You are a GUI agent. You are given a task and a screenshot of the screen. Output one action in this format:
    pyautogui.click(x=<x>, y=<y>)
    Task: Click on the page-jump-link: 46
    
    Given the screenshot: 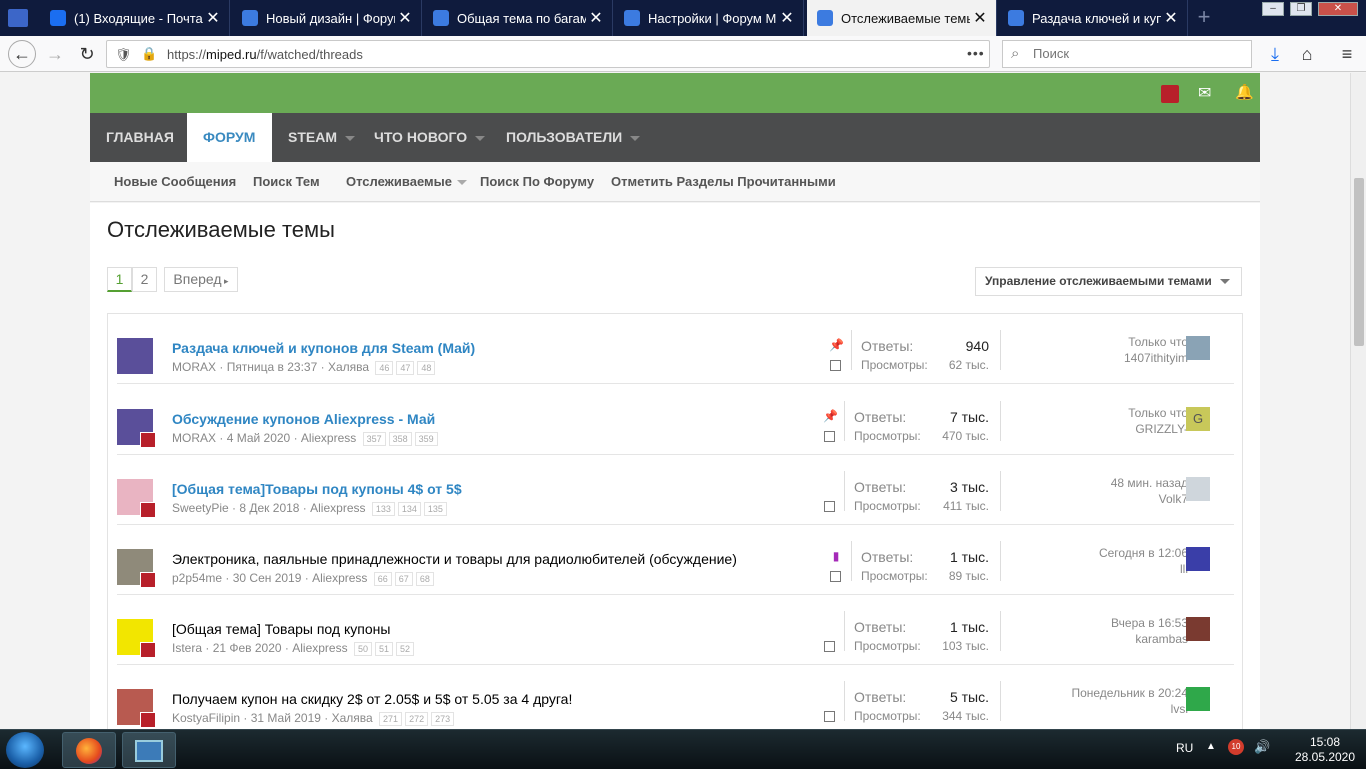 What is the action you would take?
    pyautogui.click(x=384, y=368)
    